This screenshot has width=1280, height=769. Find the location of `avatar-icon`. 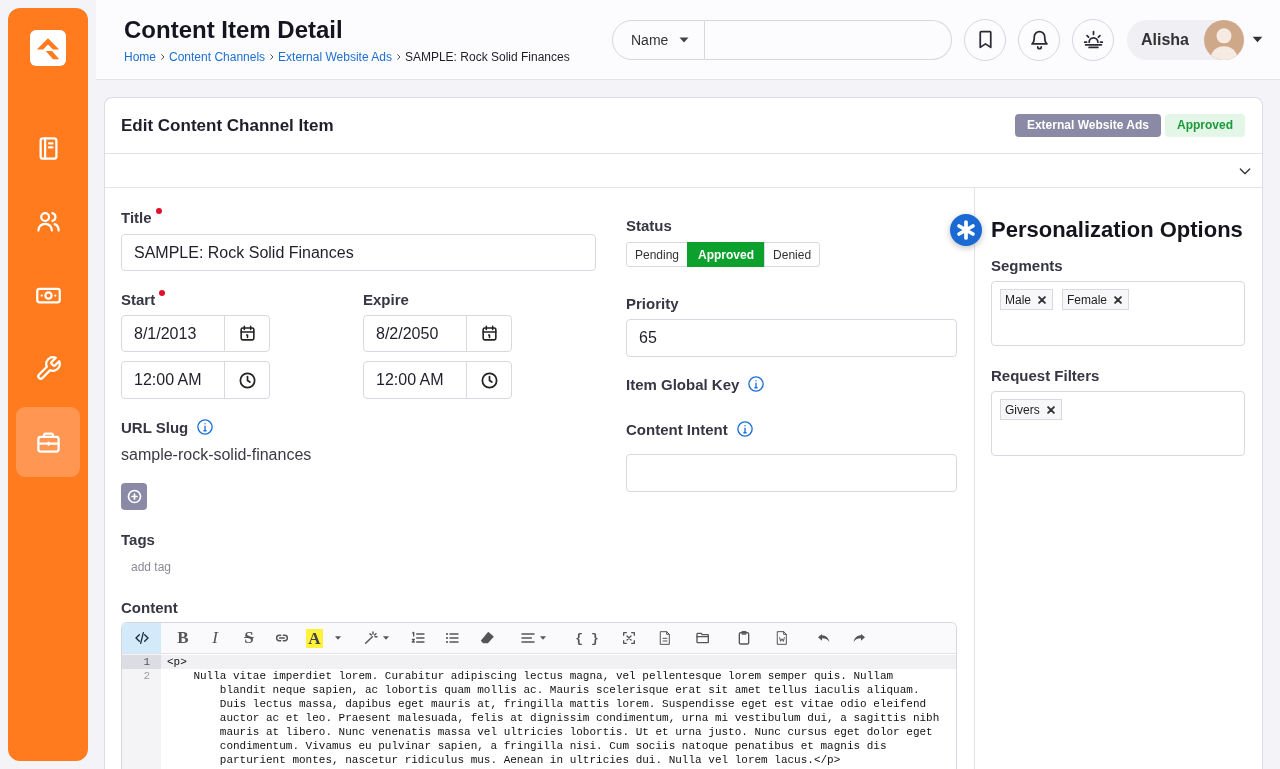

avatar-icon is located at coordinates (1224, 39).